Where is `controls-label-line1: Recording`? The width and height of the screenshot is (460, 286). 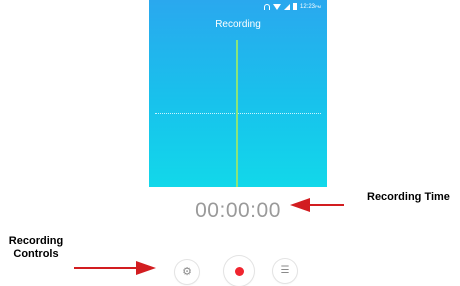
controls-label-line1: Recording is located at coordinates (36, 241).